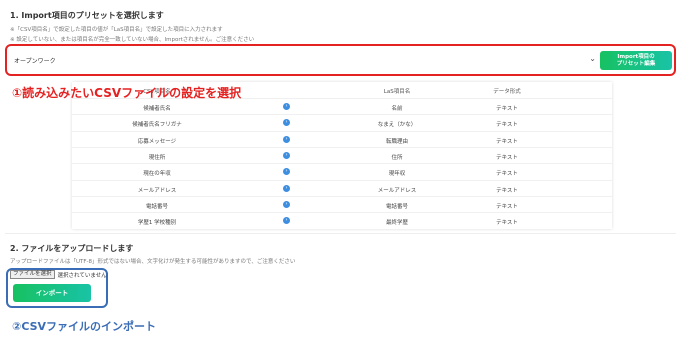 Image resolution: width=681 pixels, height=348 pixels. I want to click on file-status: 選択されていません, so click(82, 275).